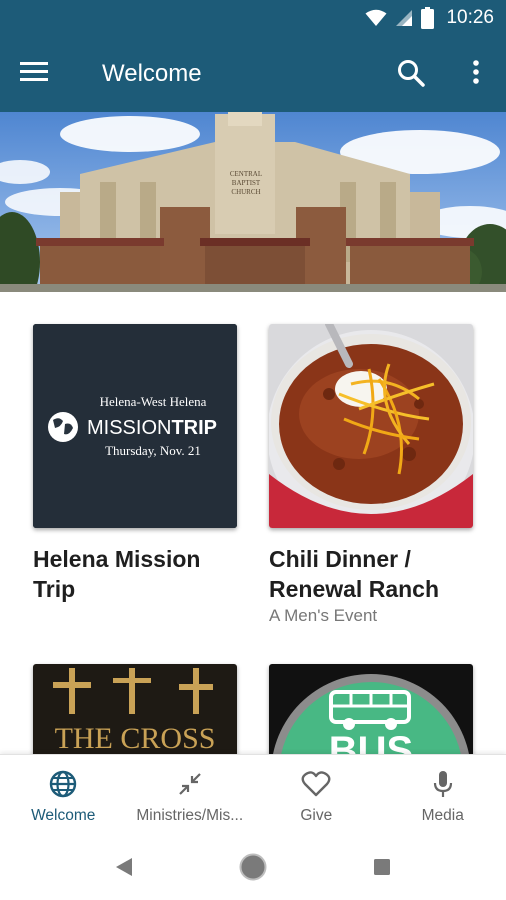 This screenshot has width=506, height=900. I want to click on microphone-icon, so click(443, 784).